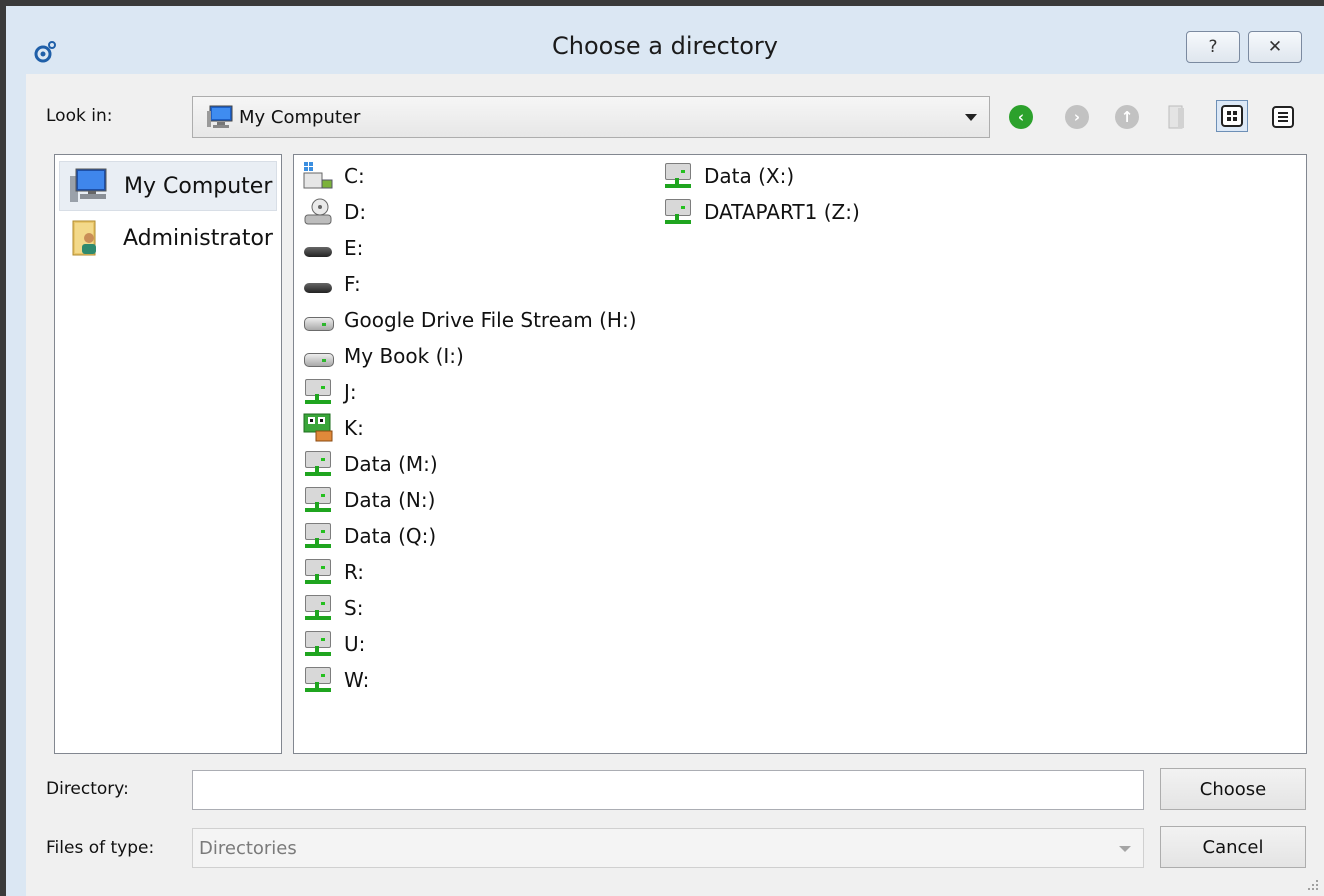 The image size is (1324, 896). I want to click on back-arrow-icon: ‹, so click(1021, 117).